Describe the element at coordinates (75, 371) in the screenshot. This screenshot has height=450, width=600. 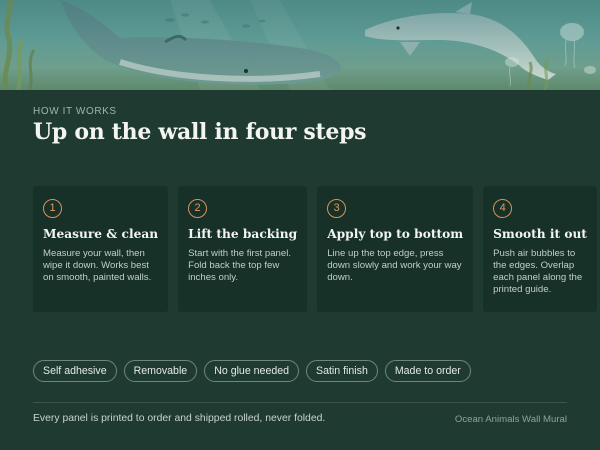
I see `feature-chip-self-adhesive: Self adhesive` at that location.